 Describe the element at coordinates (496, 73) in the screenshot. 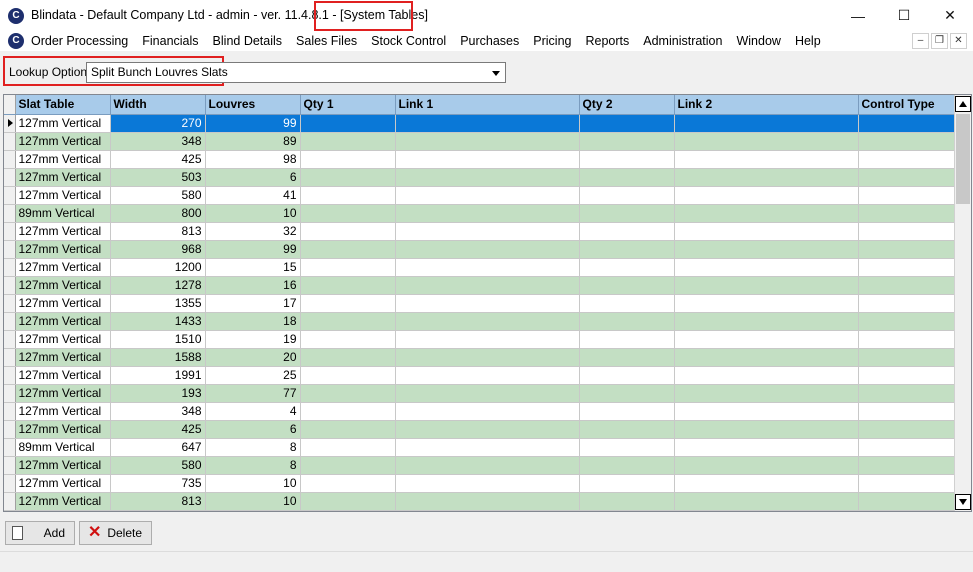

I see `chevron-down-icon` at that location.